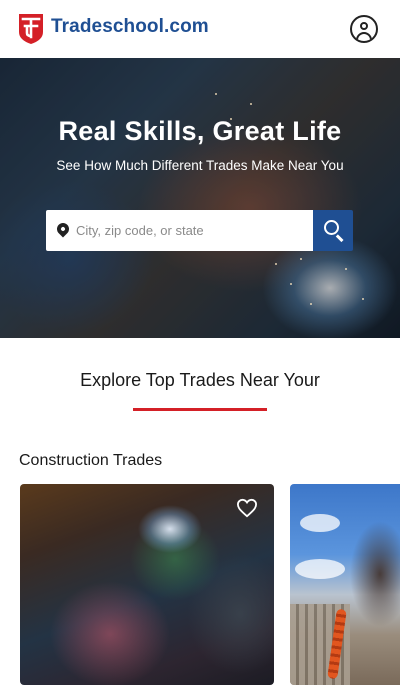 The image size is (400, 685). I want to click on brand-name: Tradeschool.com, so click(130, 27).